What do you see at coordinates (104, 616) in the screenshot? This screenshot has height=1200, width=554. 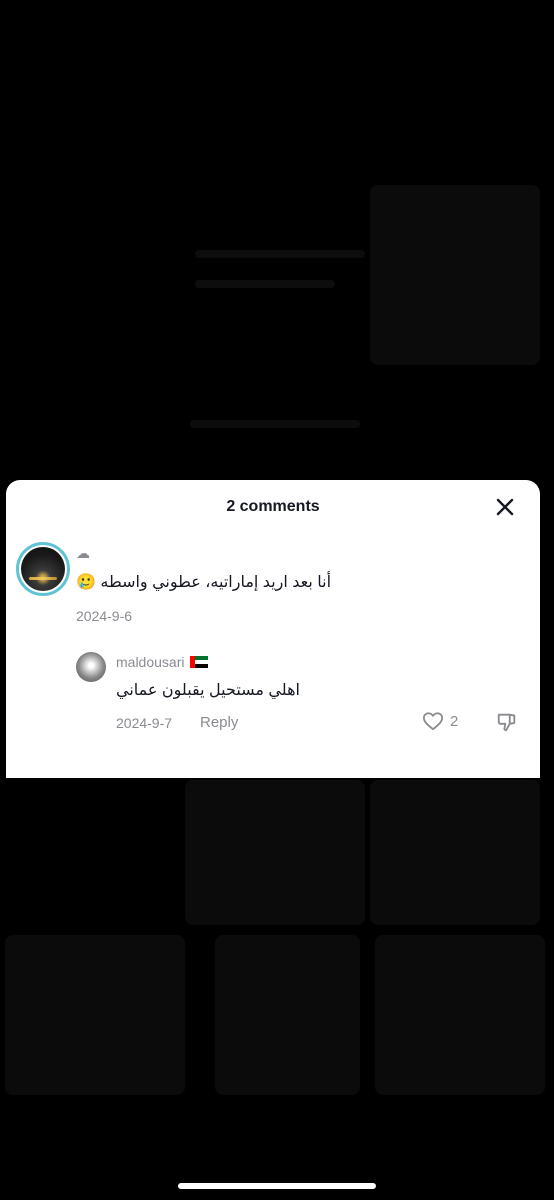 I see `comment-date: 2024-9-6` at bounding box center [104, 616].